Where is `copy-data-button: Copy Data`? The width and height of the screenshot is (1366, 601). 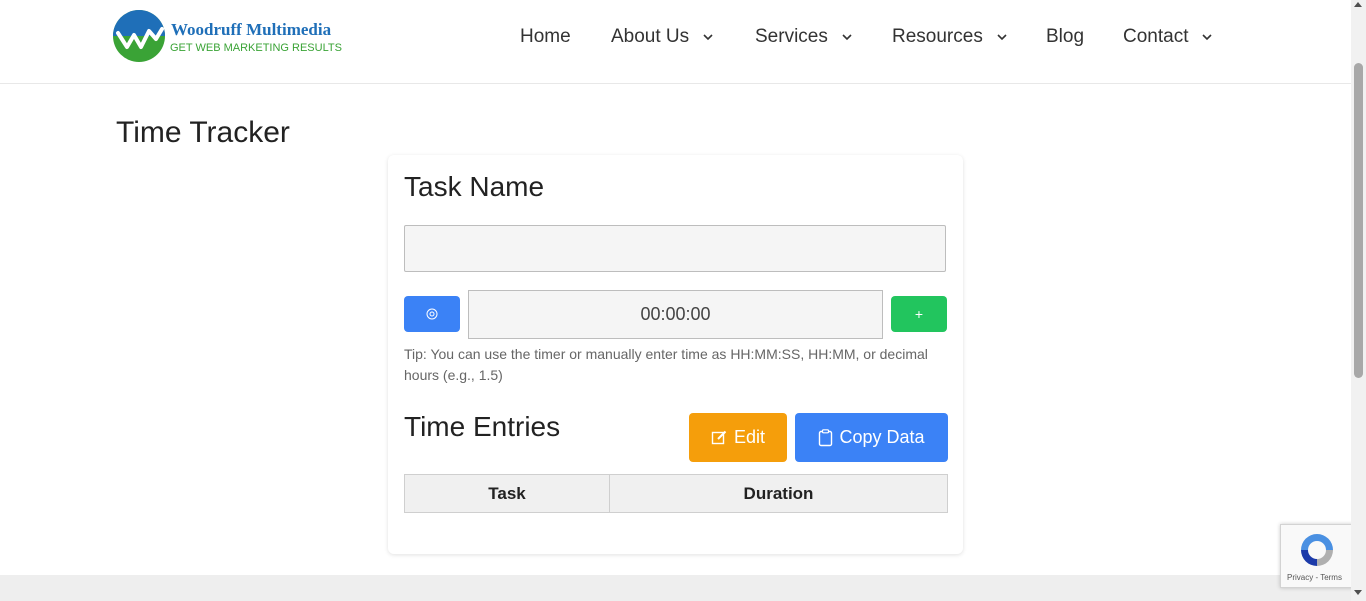
copy-data-button: Copy Data is located at coordinates (871, 437).